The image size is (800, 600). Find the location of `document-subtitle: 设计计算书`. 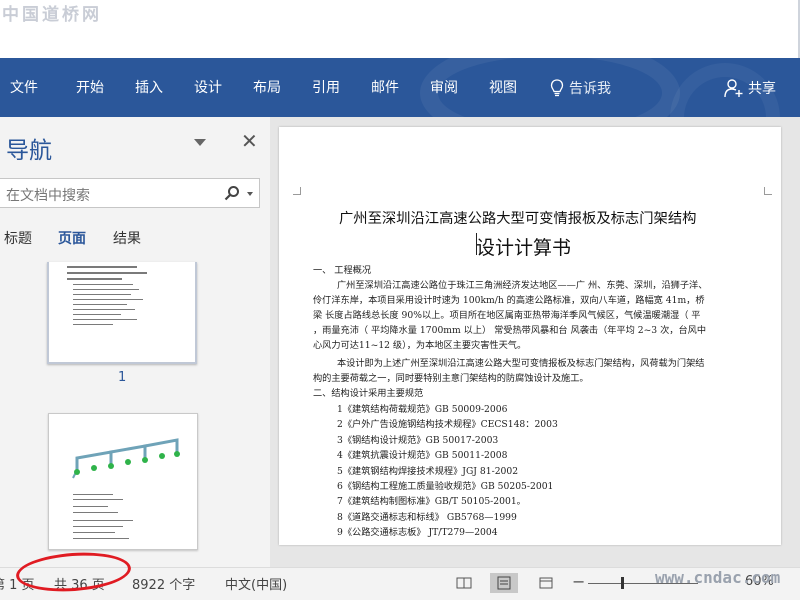

document-subtitle: 设计计算书 is located at coordinates (524, 248).